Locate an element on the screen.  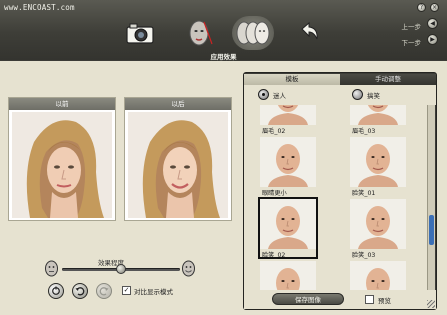
template-thumbnail-label: 眉毛_03 is located at coordinates (364, 131).